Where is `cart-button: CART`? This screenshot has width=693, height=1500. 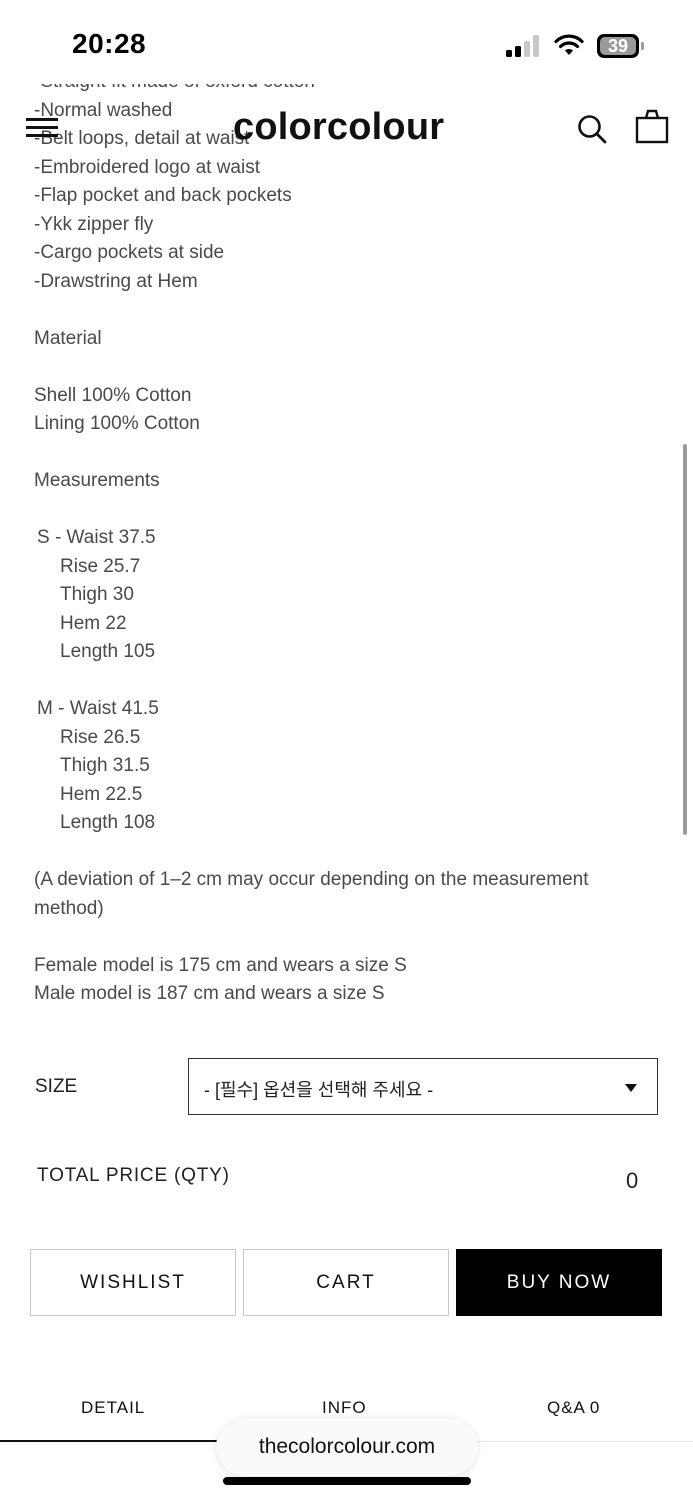
cart-button: CART is located at coordinates (346, 1282).